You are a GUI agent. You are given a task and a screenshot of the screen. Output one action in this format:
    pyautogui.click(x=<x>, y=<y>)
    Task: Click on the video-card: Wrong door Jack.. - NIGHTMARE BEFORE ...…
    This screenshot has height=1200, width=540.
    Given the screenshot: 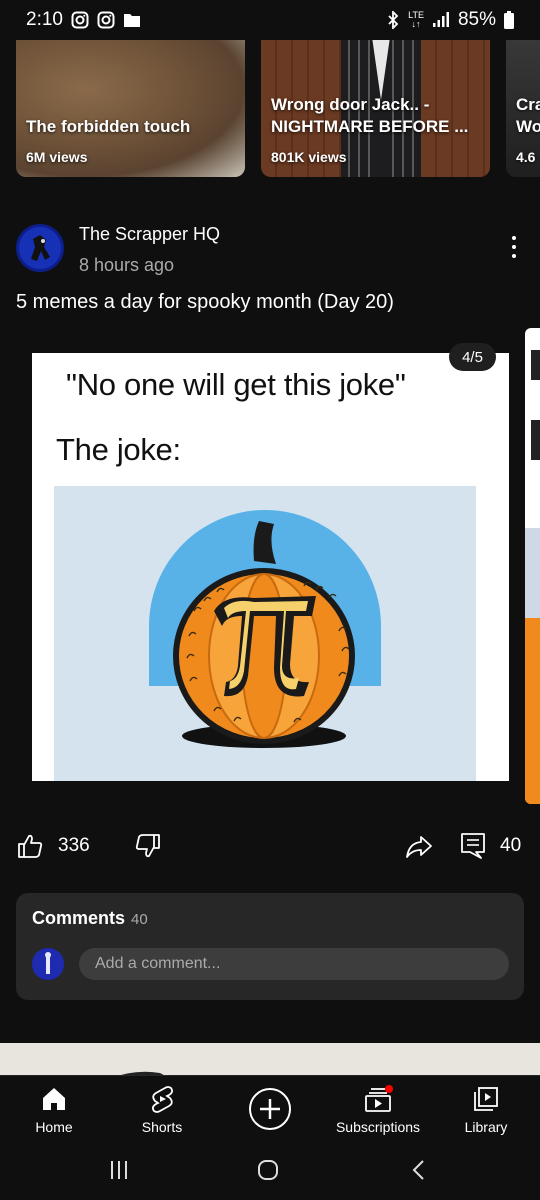 What is the action you would take?
    pyautogui.click(x=375, y=103)
    